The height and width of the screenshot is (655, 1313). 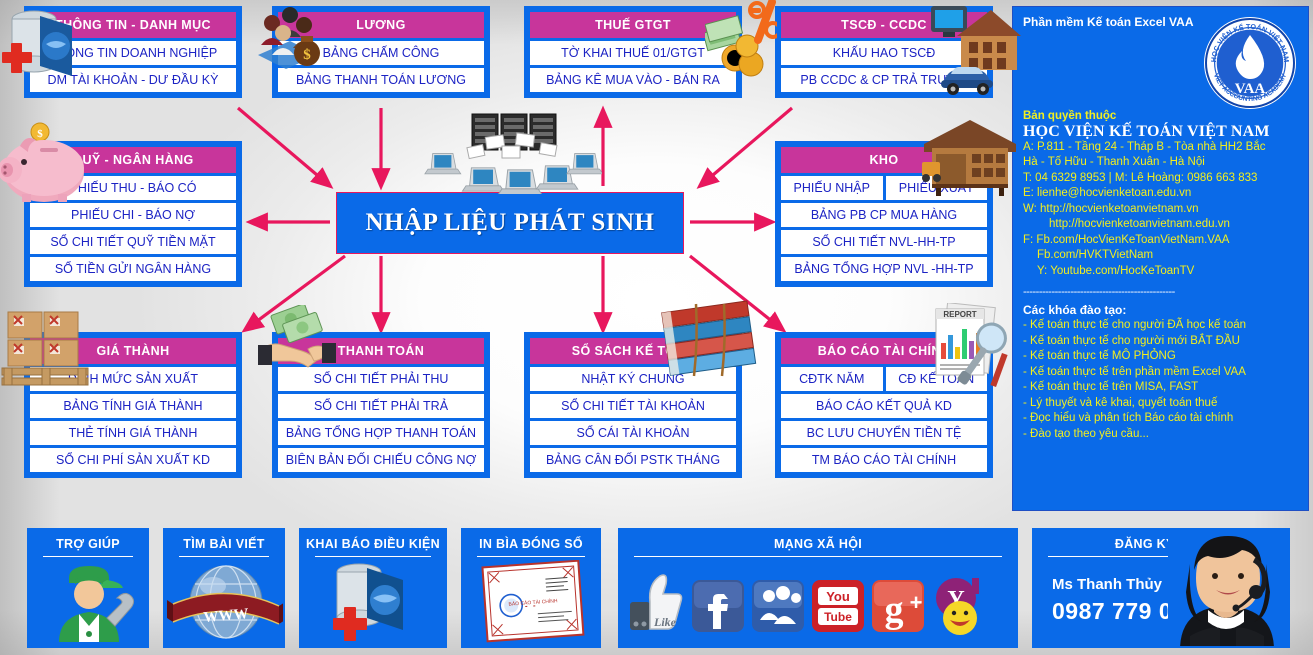 What do you see at coordinates (373, 544) in the screenshot?
I see `bottom-button-label: KHAI BÁO ĐIỀU KIỆN` at bounding box center [373, 544].